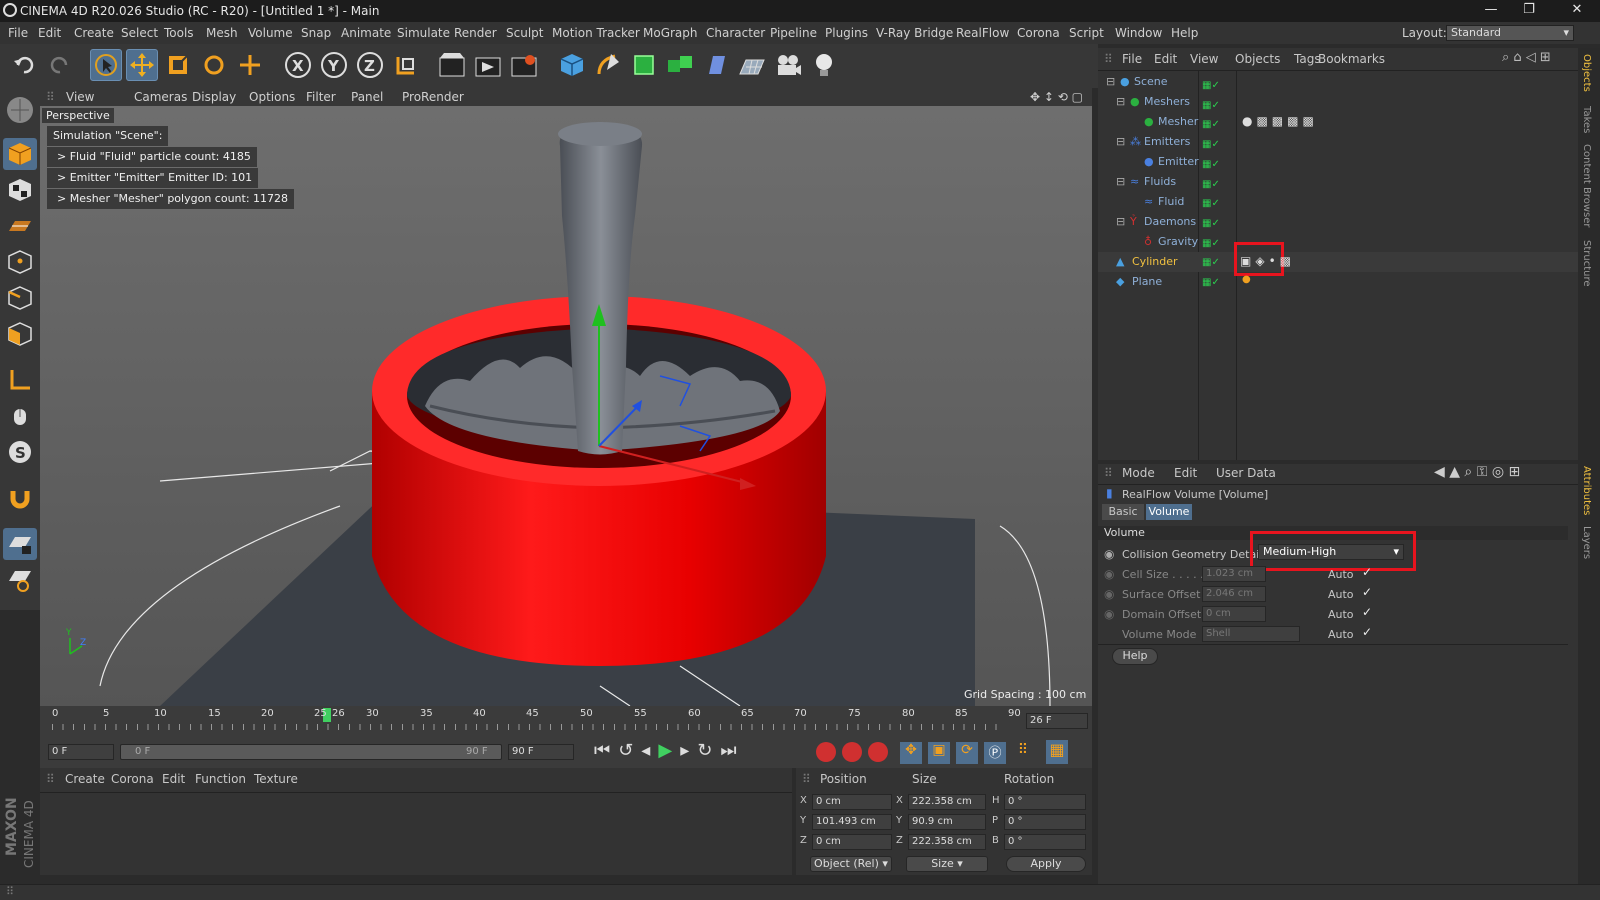 The height and width of the screenshot is (900, 1600). What do you see at coordinates (20, 544) in the screenshot?
I see `workplane-lock-icon` at bounding box center [20, 544].